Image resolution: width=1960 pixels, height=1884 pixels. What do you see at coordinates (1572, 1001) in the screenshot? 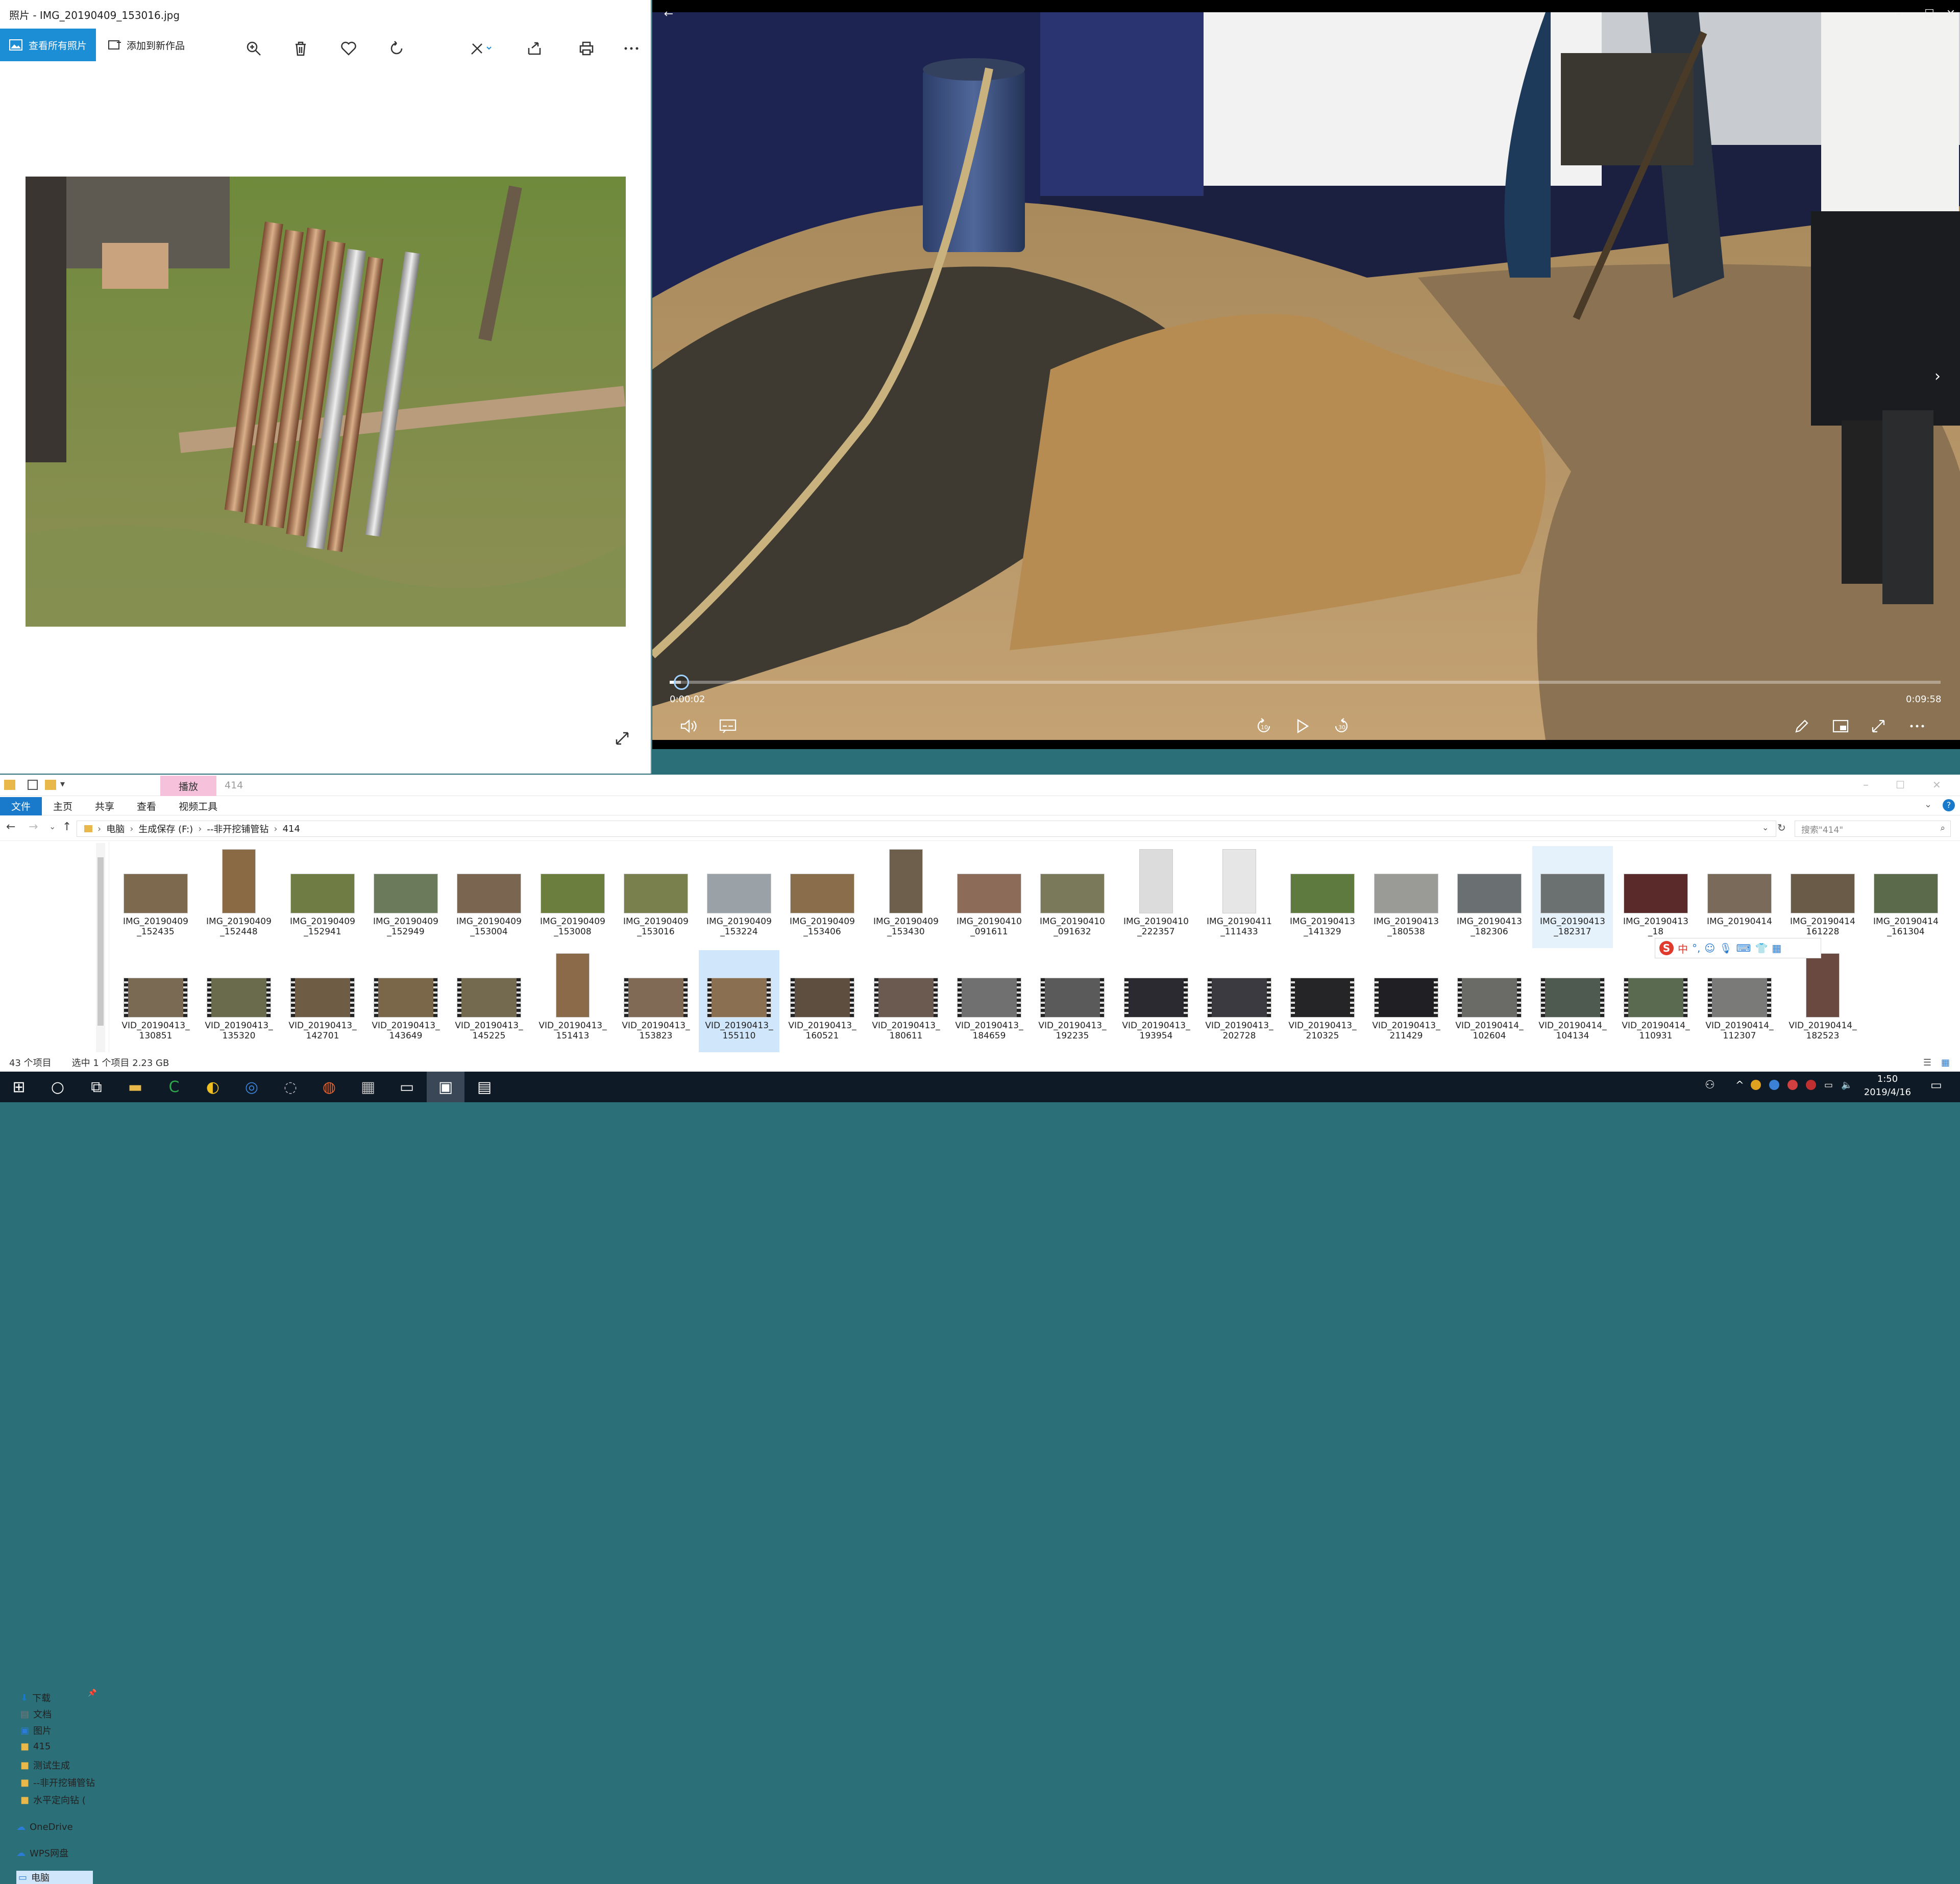
I see `video-file-tile: VID_20190414_ 104134` at bounding box center [1572, 1001].